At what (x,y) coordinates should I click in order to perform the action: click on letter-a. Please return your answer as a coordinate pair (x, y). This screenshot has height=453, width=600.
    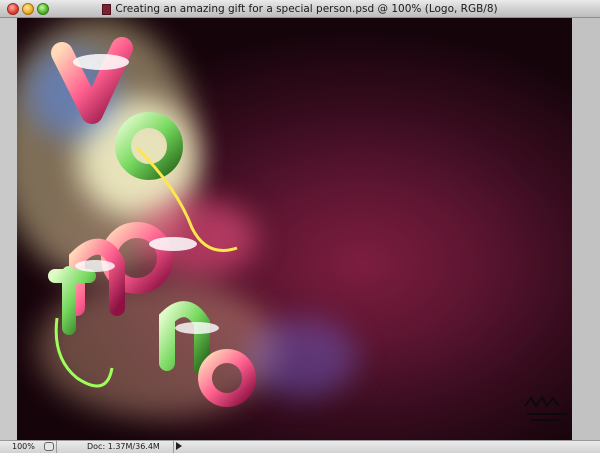
    Looking at the image, I should click on (149, 146).